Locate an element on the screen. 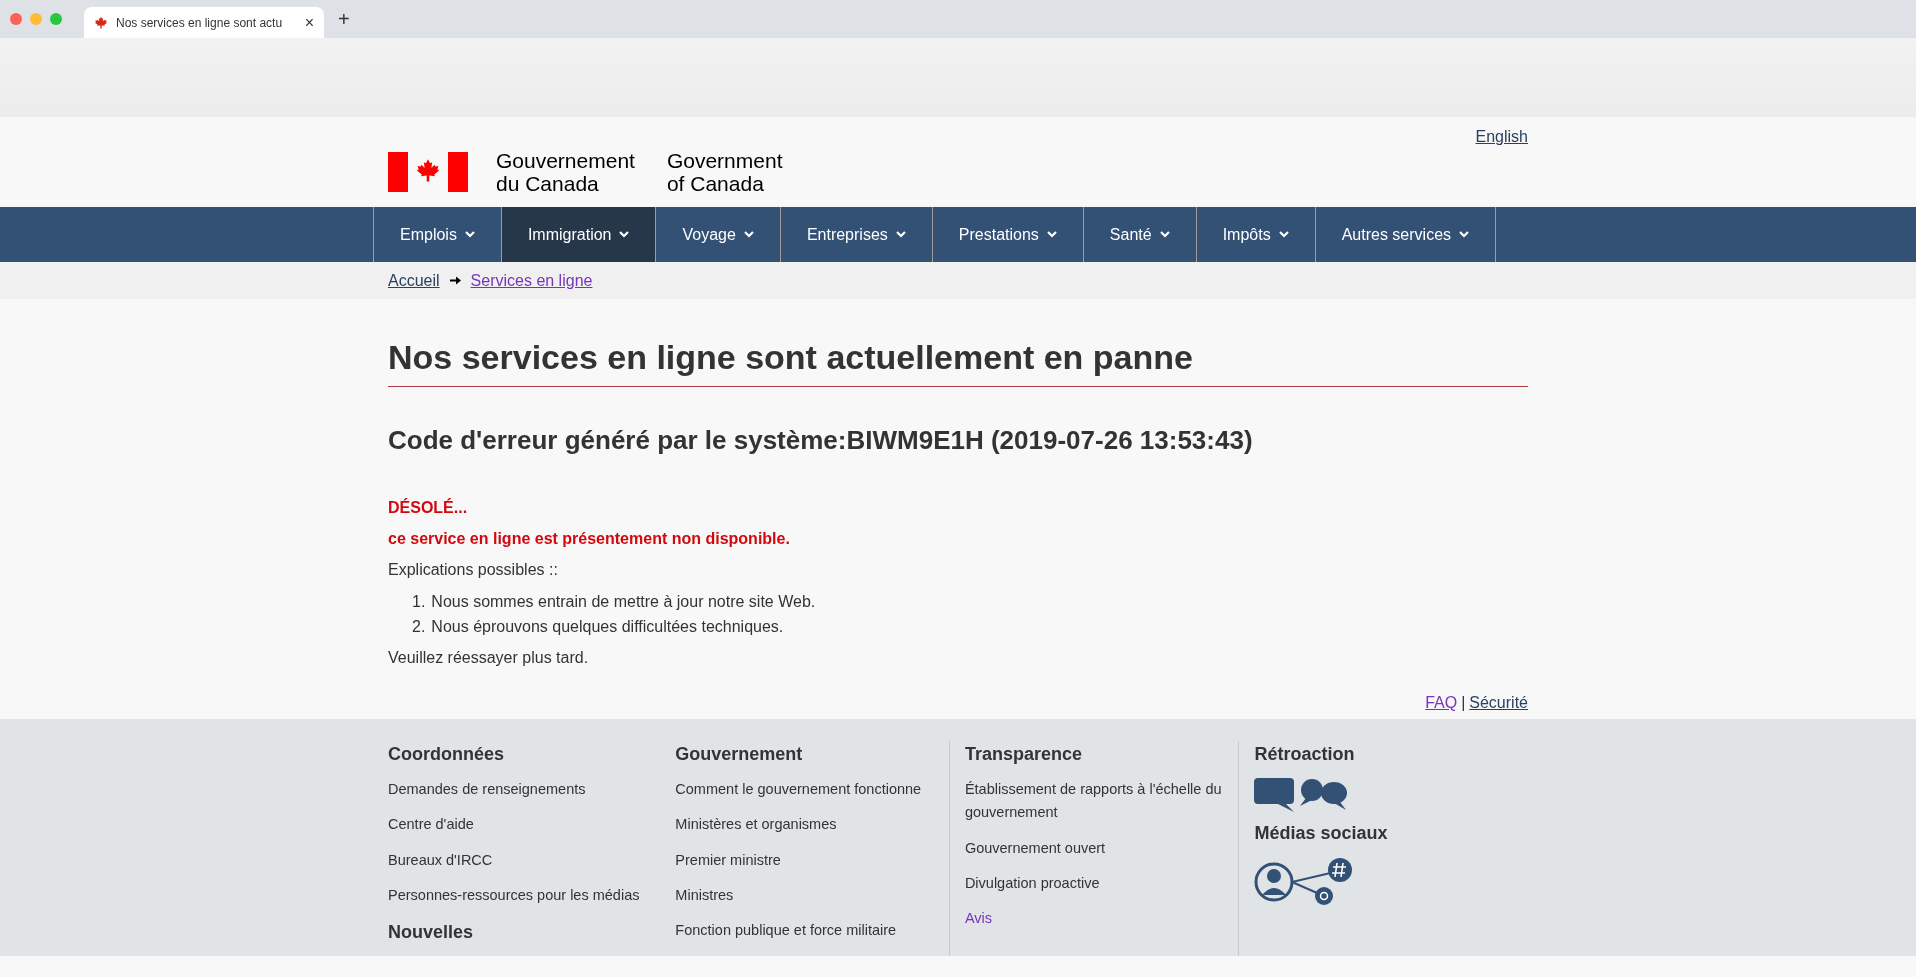 The image size is (1916, 977). brand-name: Government of Canada is located at coordinates (724, 172).